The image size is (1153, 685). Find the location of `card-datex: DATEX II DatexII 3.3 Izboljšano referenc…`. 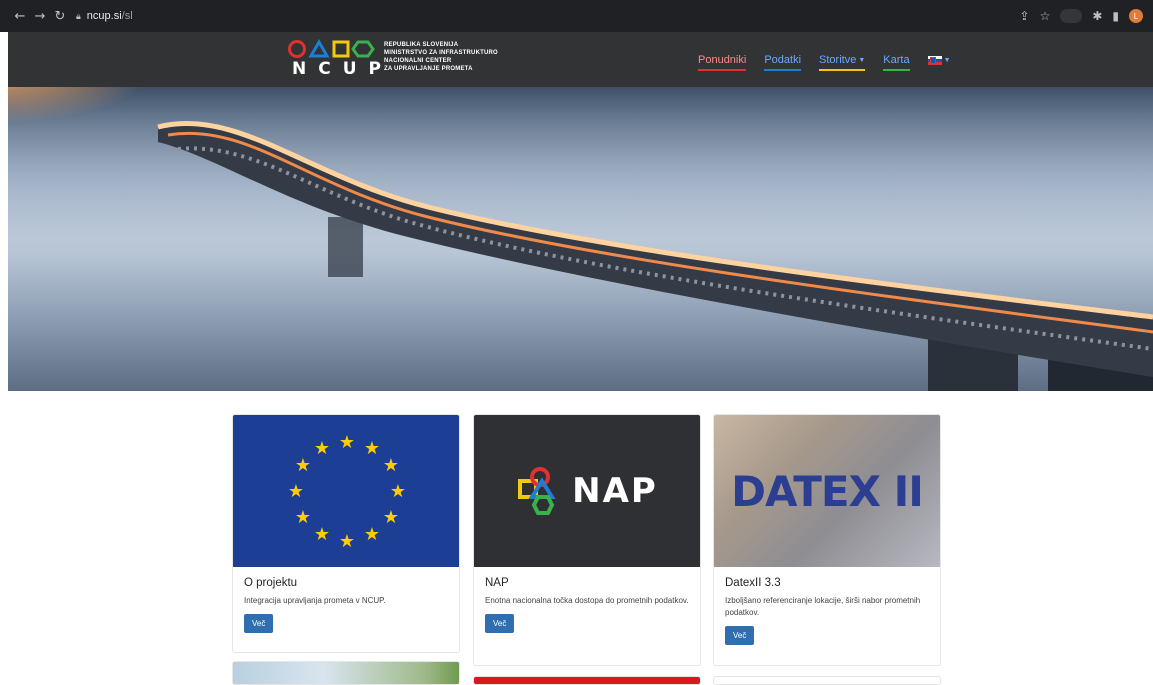

card-datex: DATEX II DatexII 3.3 Izboljšano referenc… is located at coordinates (827, 540).